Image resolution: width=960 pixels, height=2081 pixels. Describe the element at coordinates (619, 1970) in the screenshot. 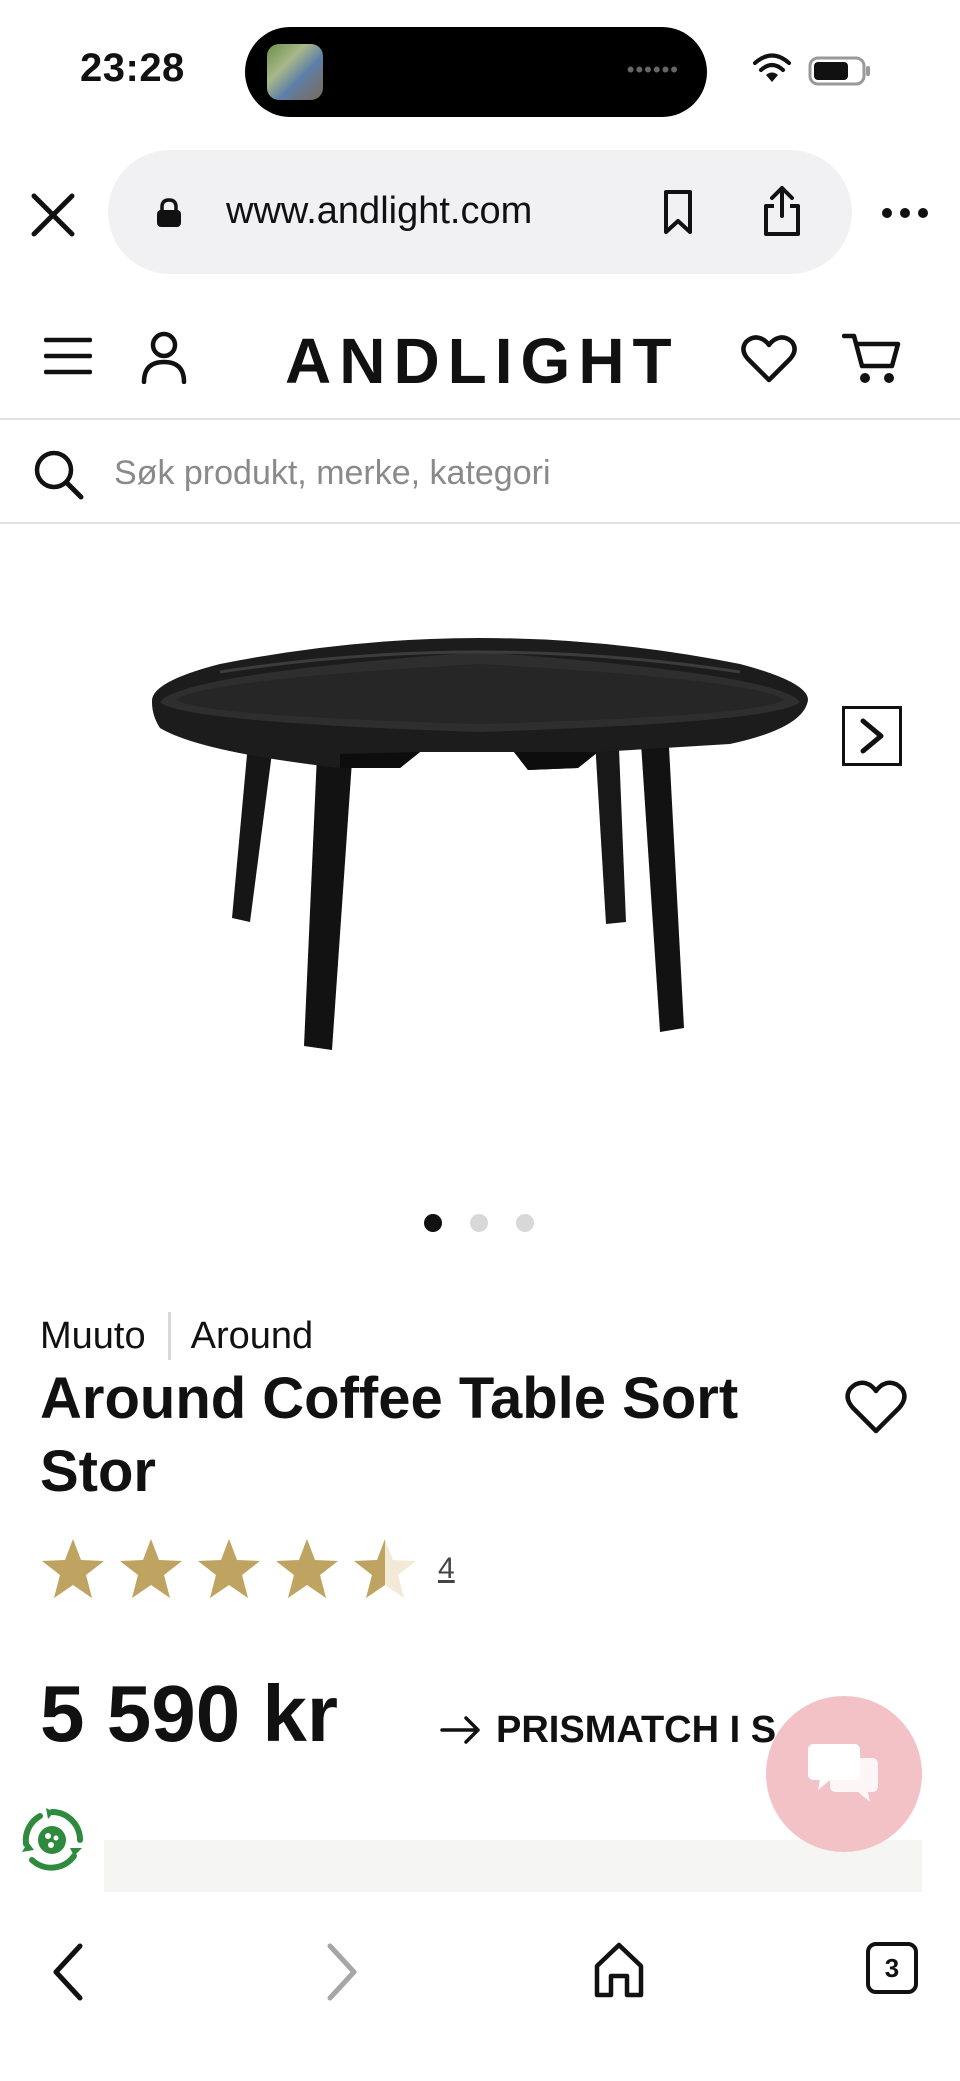

I see `home-icon` at that location.